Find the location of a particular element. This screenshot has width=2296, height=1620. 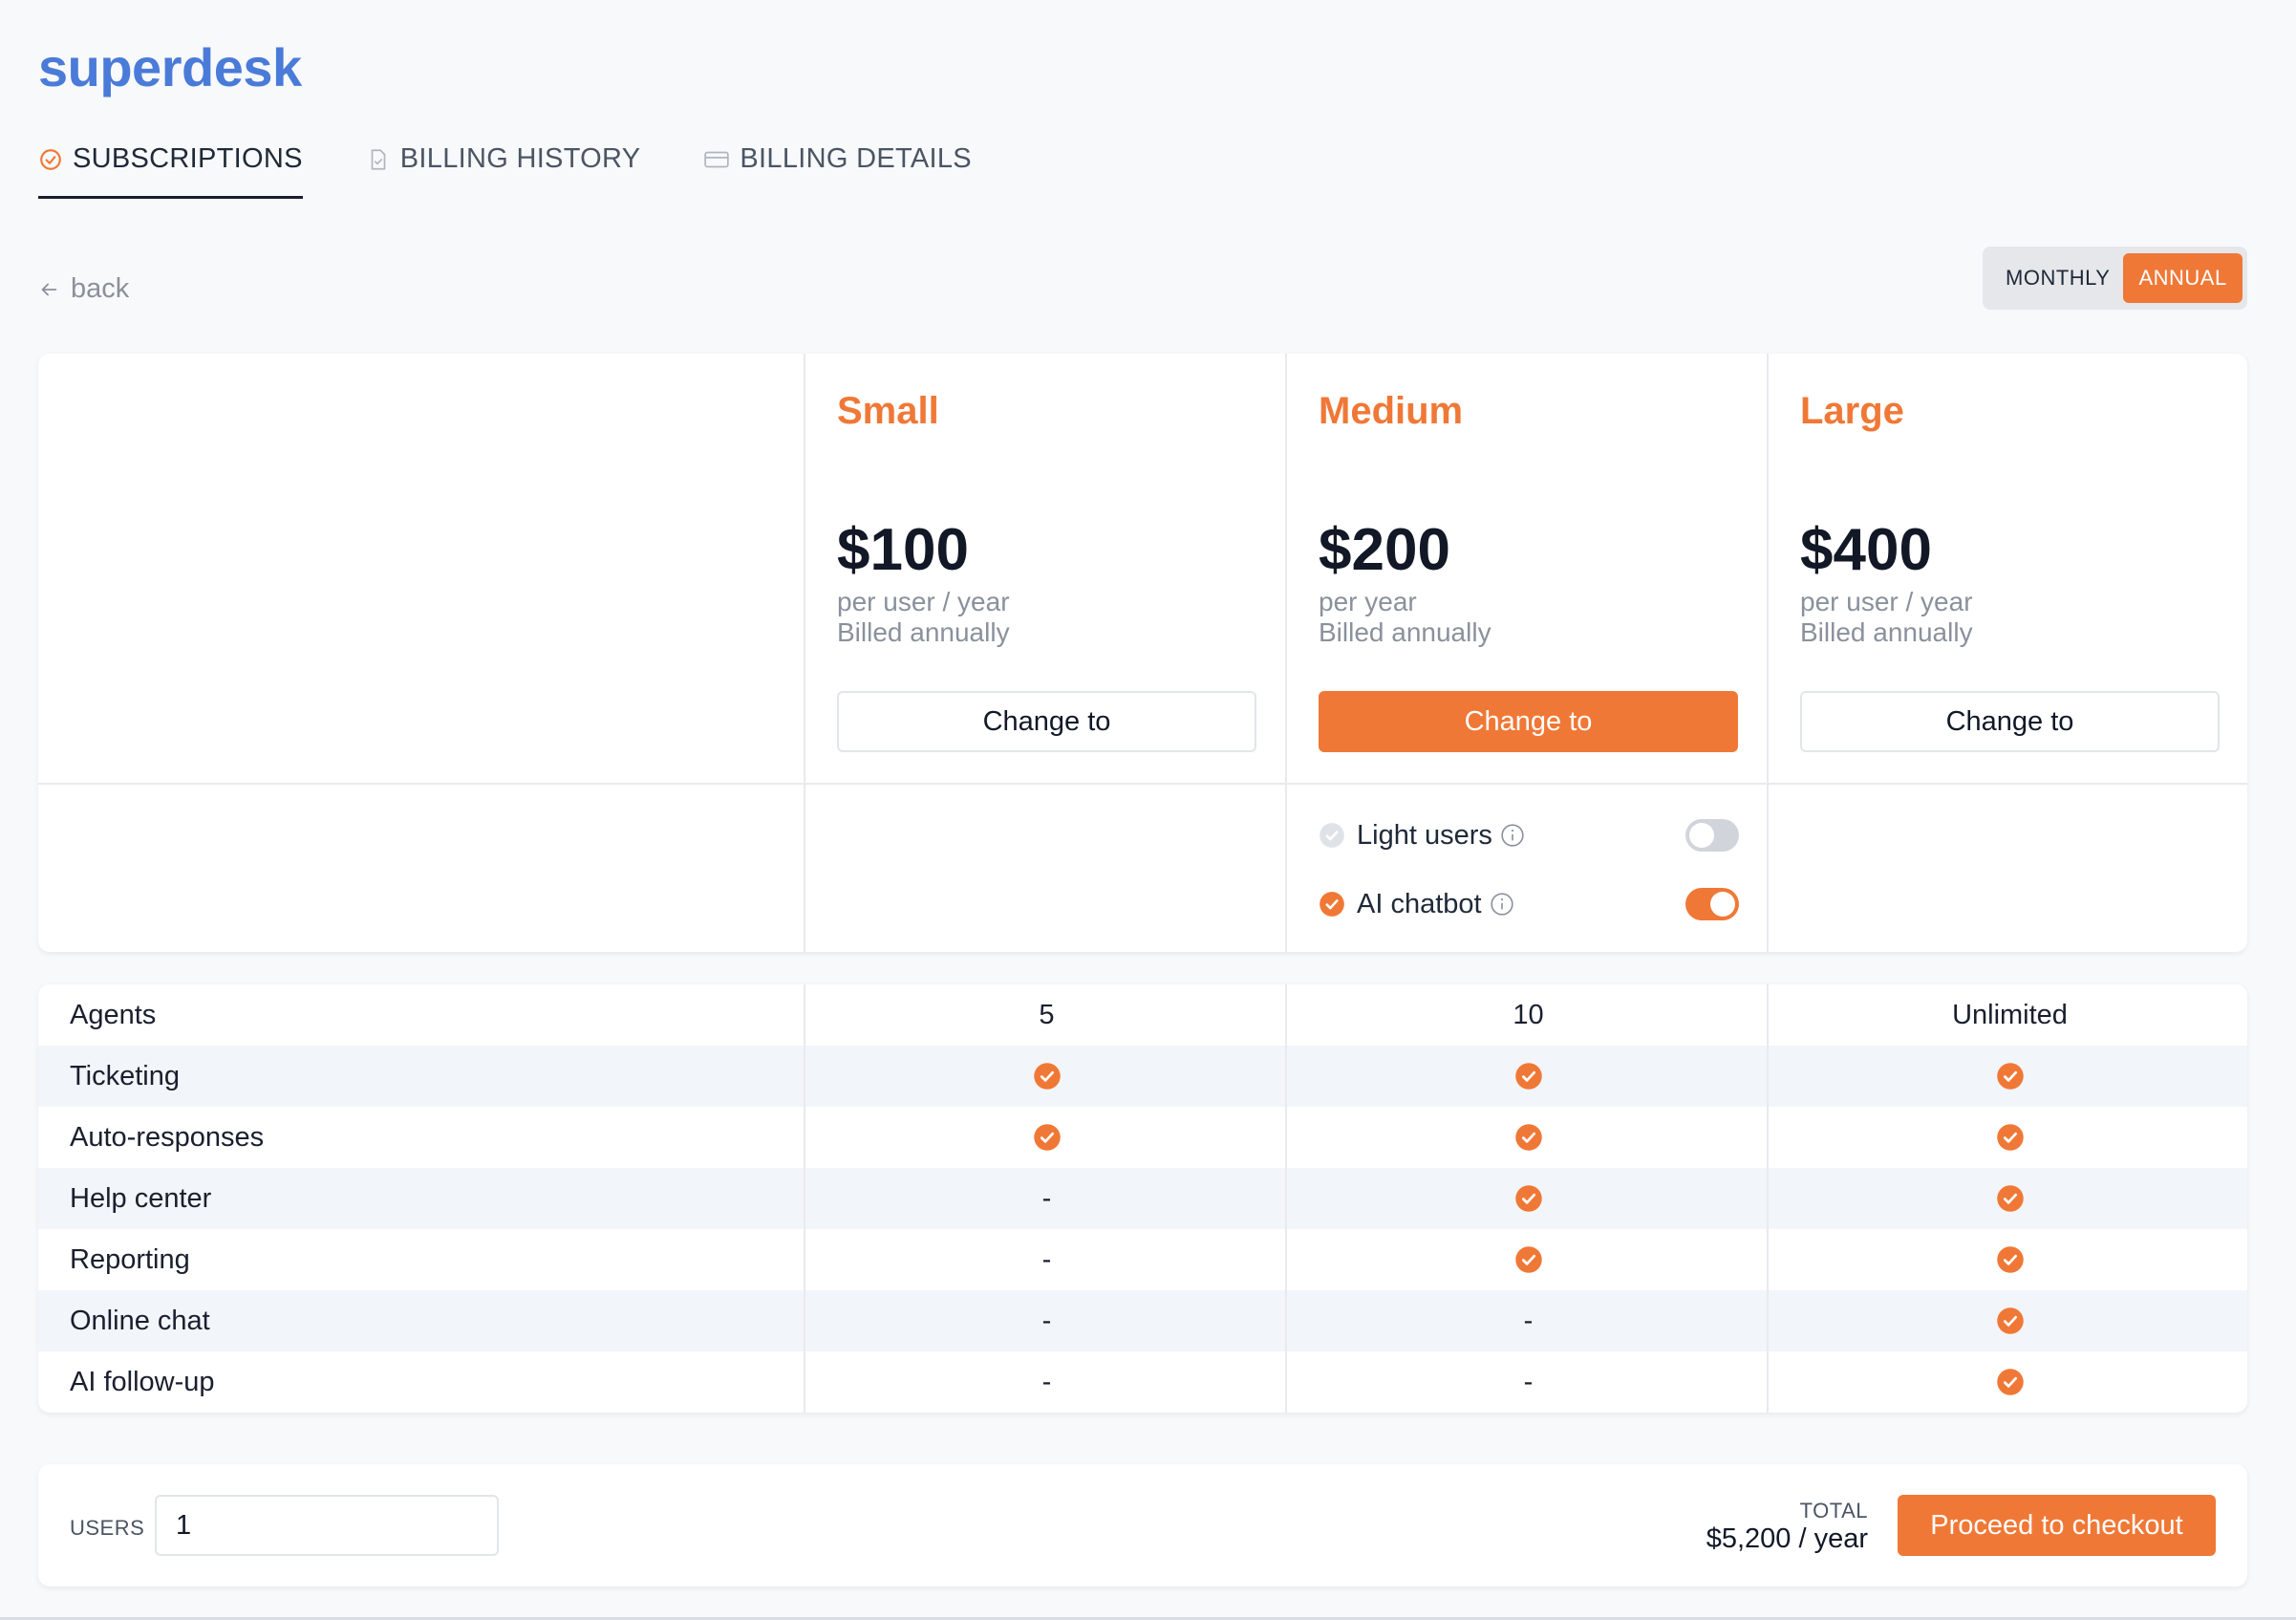

table-row: AI follow-up - - is located at coordinates (1142, 1382).